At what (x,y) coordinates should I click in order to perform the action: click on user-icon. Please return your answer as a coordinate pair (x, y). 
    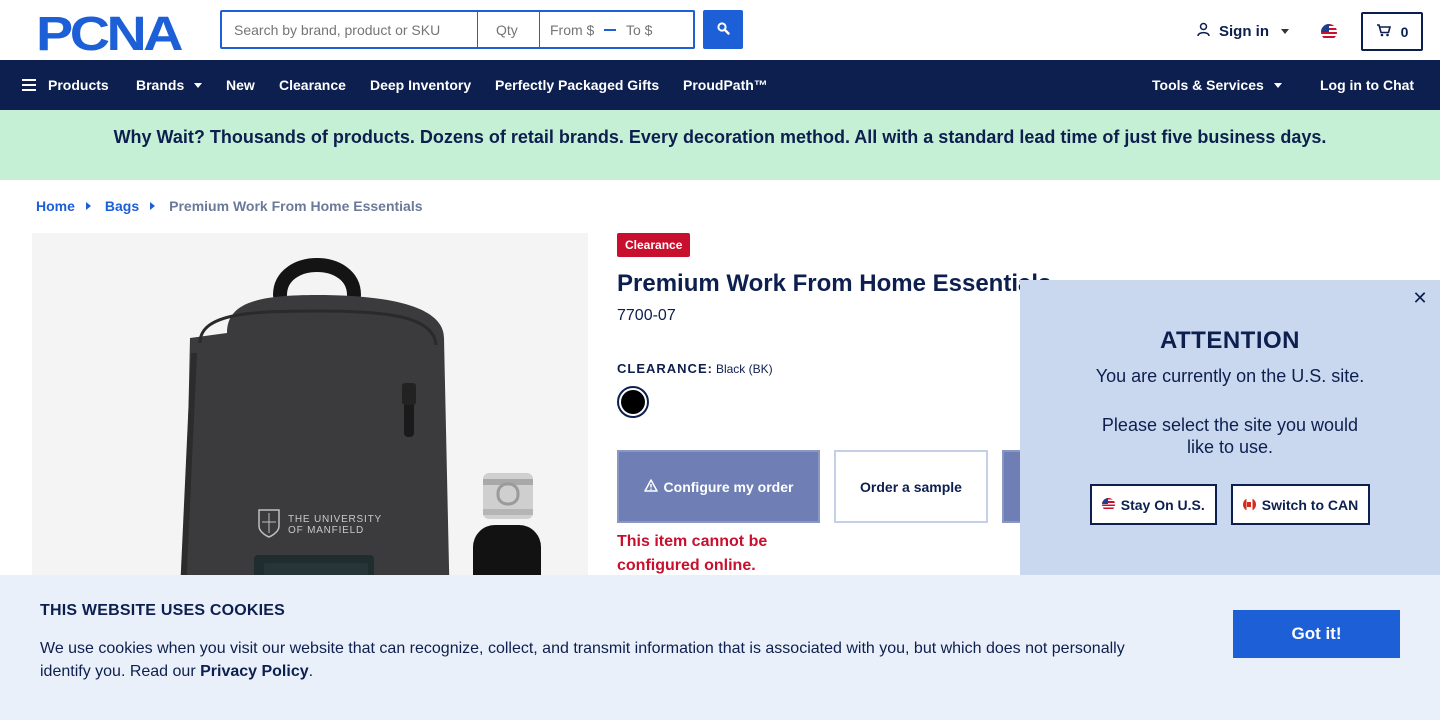
    Looking at the image, I should click on (1203, 31).